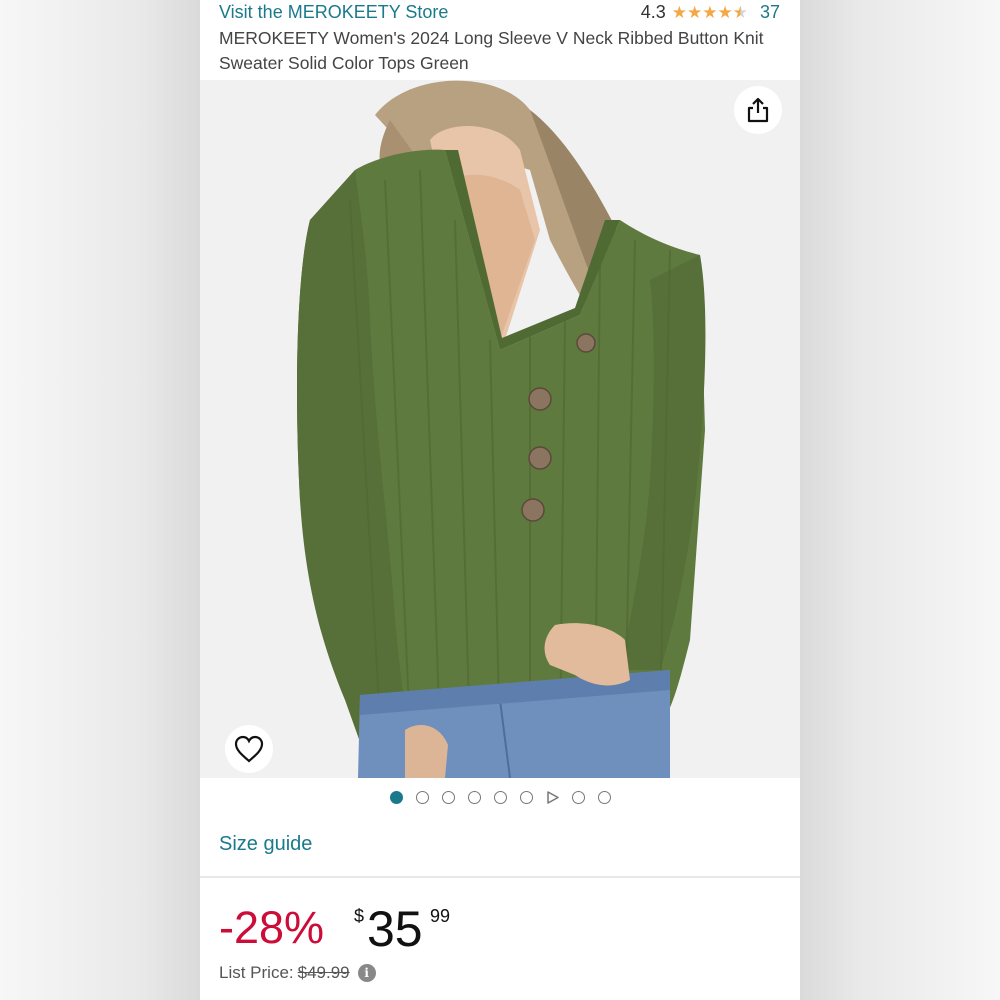  I want to click on price-whole: 35, so click(395, 929).